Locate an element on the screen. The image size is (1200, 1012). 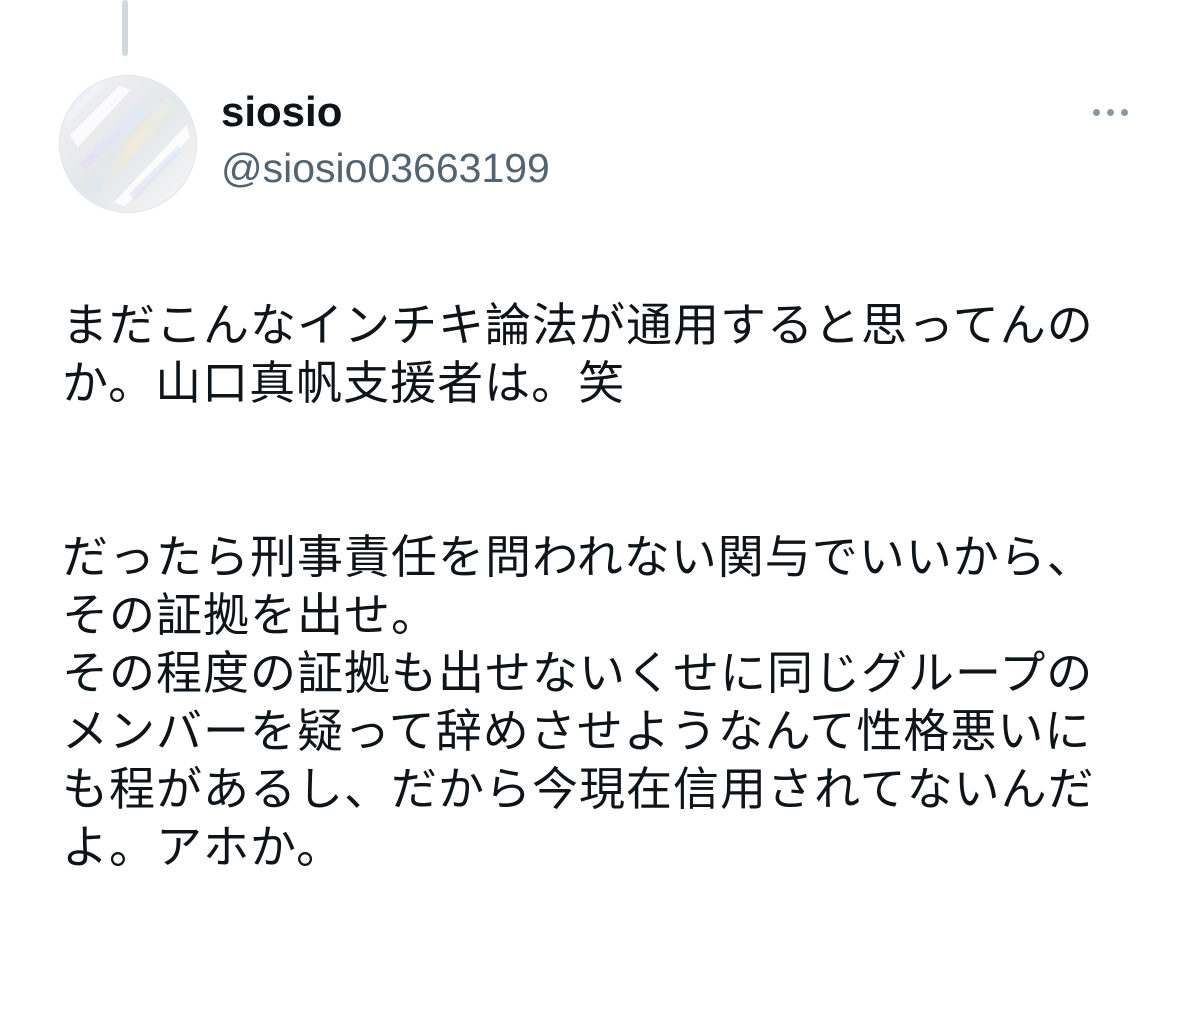
iridescent-avatar-image is located at coordinates (128, 144).